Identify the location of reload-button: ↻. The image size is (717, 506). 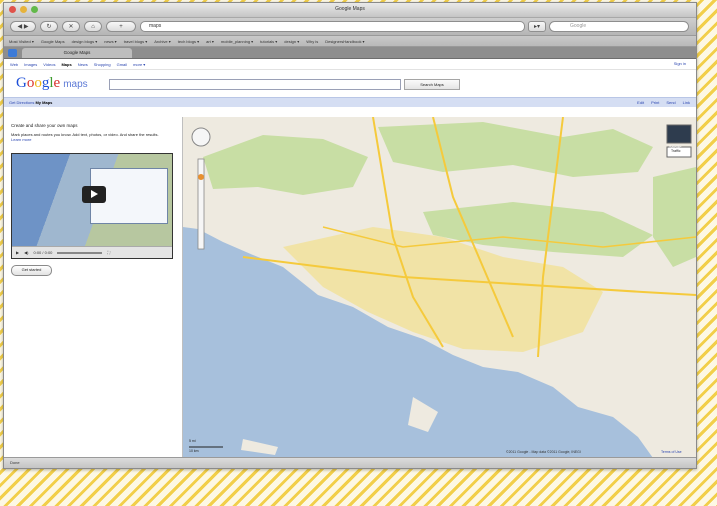
(49, 26).